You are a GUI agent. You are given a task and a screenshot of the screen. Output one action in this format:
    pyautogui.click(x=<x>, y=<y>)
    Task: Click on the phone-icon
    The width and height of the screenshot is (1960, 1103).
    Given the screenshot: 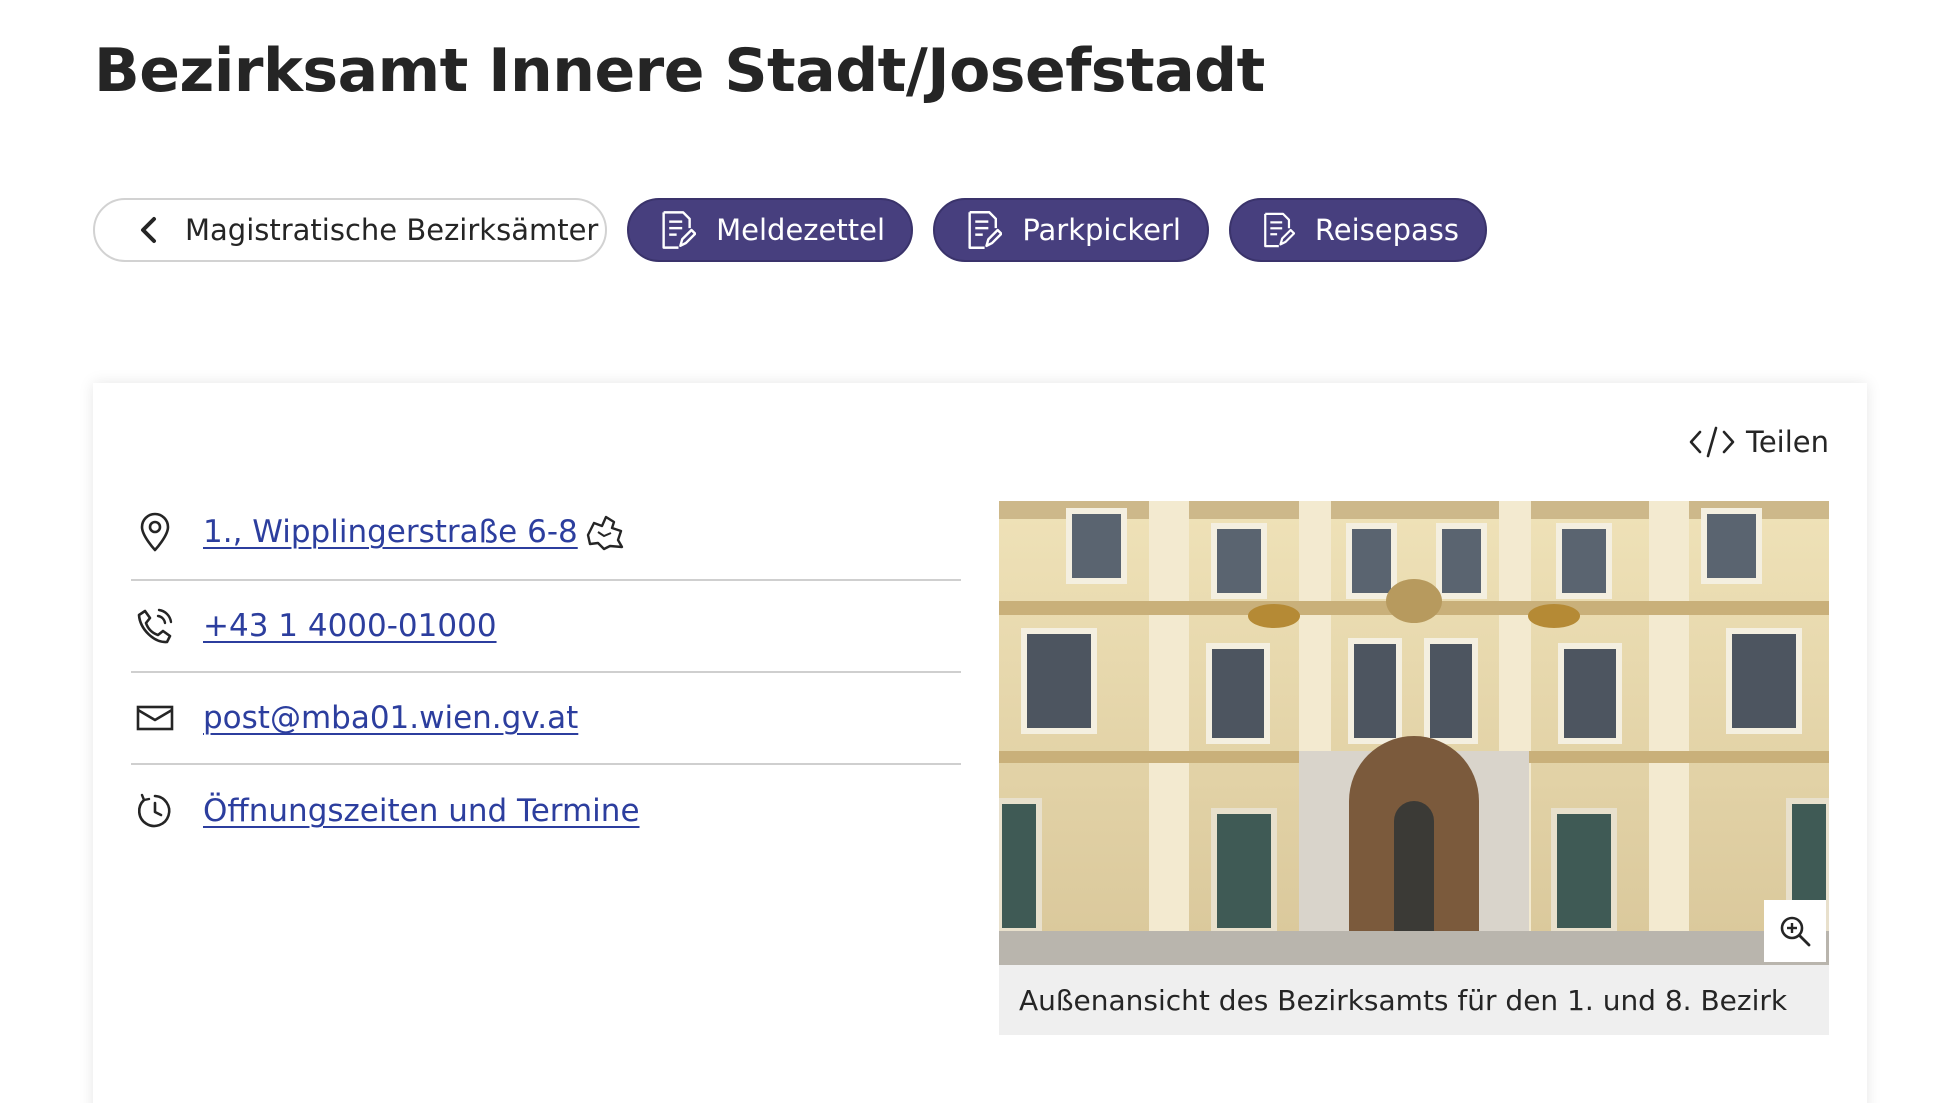 What is the action you would take?
    pyautogui.click(x=155, y=626)
    